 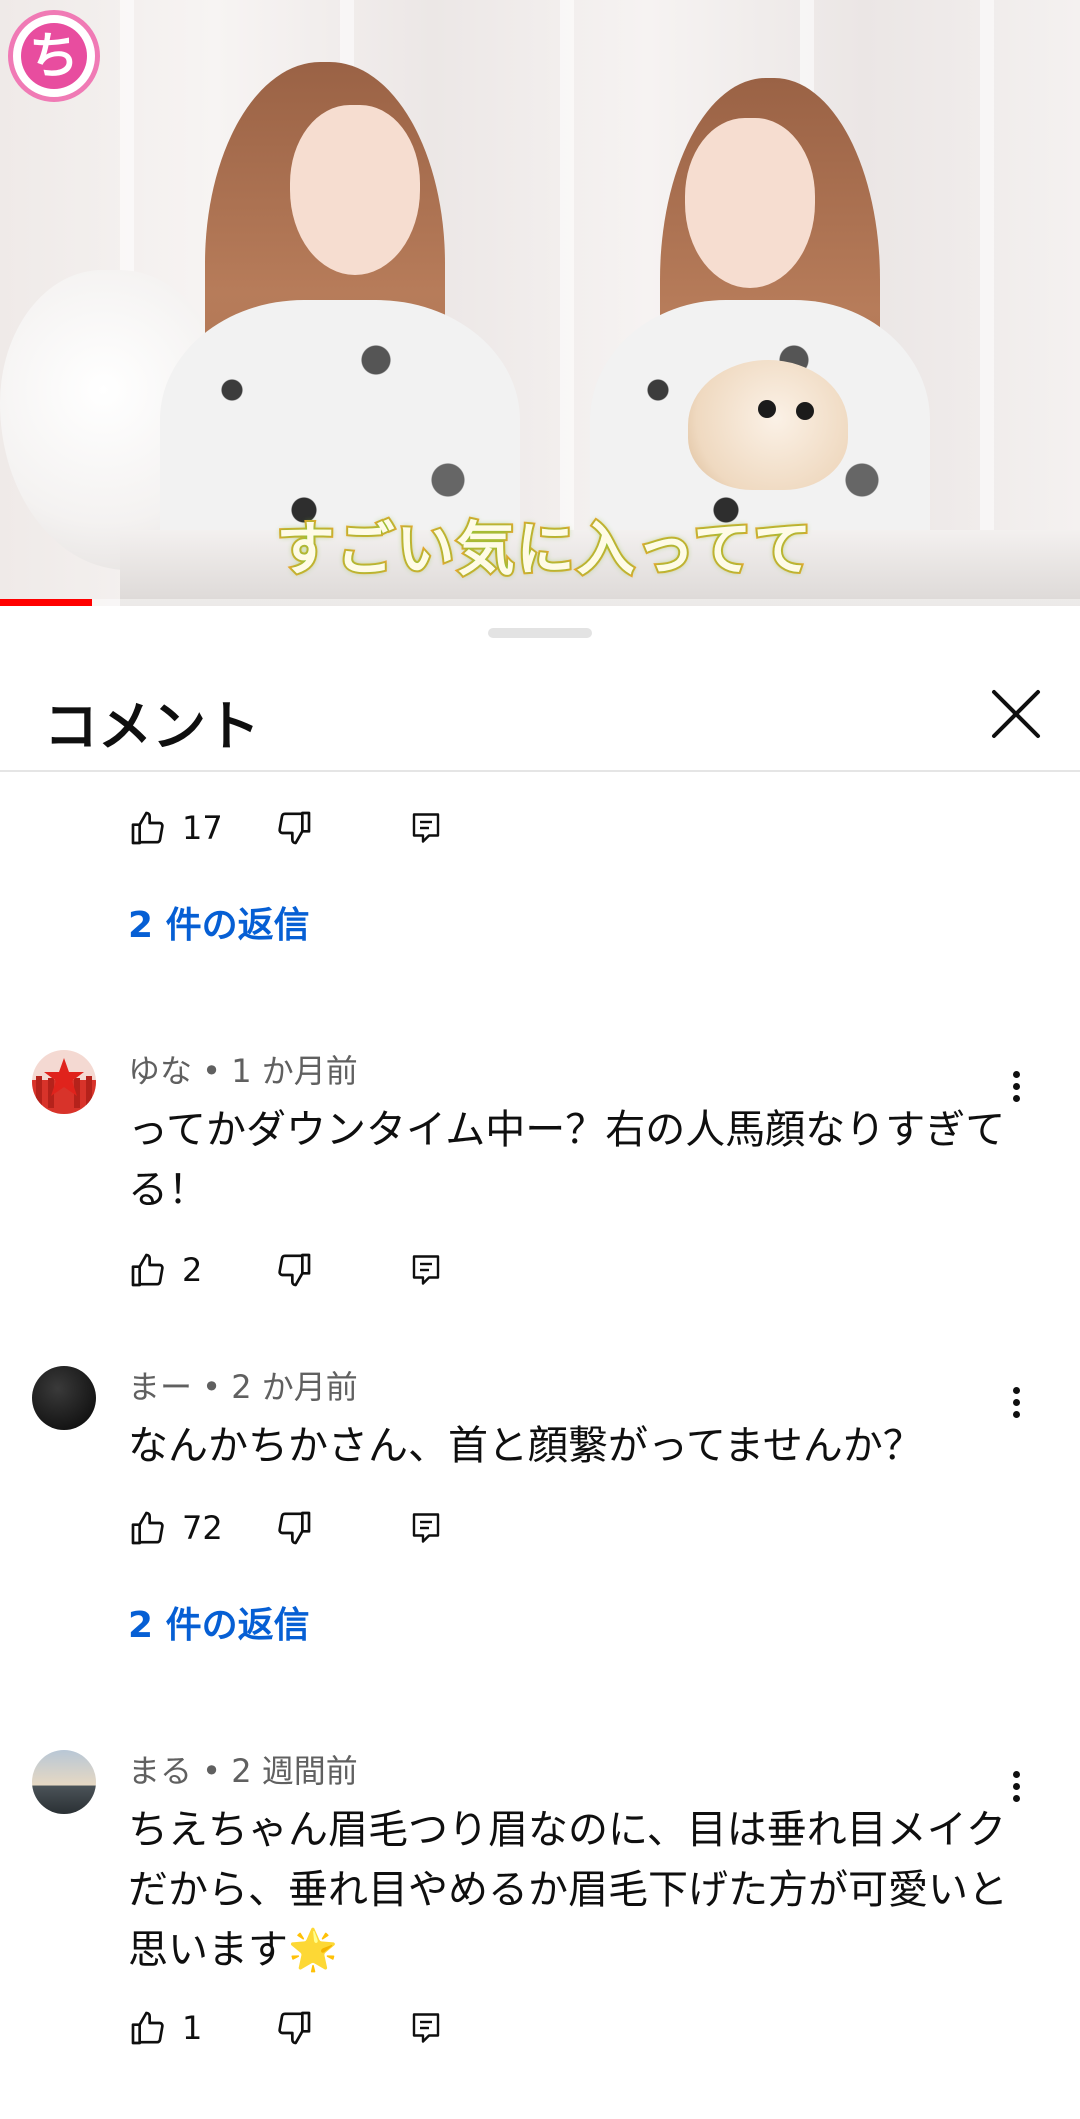 I want to click on close-button, so click(x=1016, y=714).